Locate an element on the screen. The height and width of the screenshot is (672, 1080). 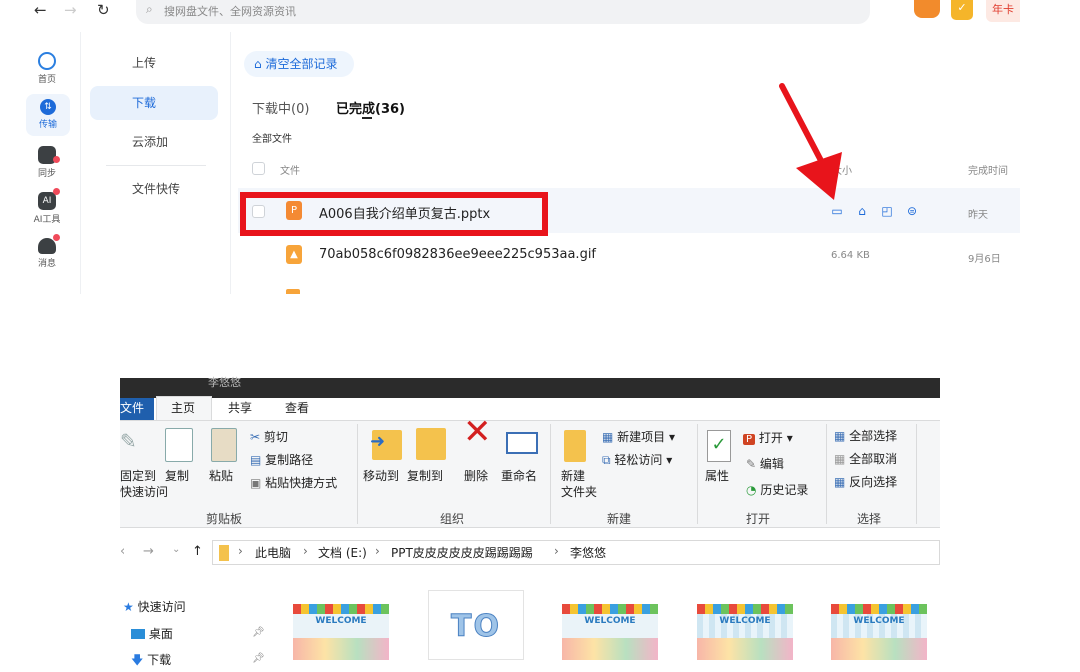
new-item-button: ▦ 新建项目 ▾ is located at coordinates (638, 437).